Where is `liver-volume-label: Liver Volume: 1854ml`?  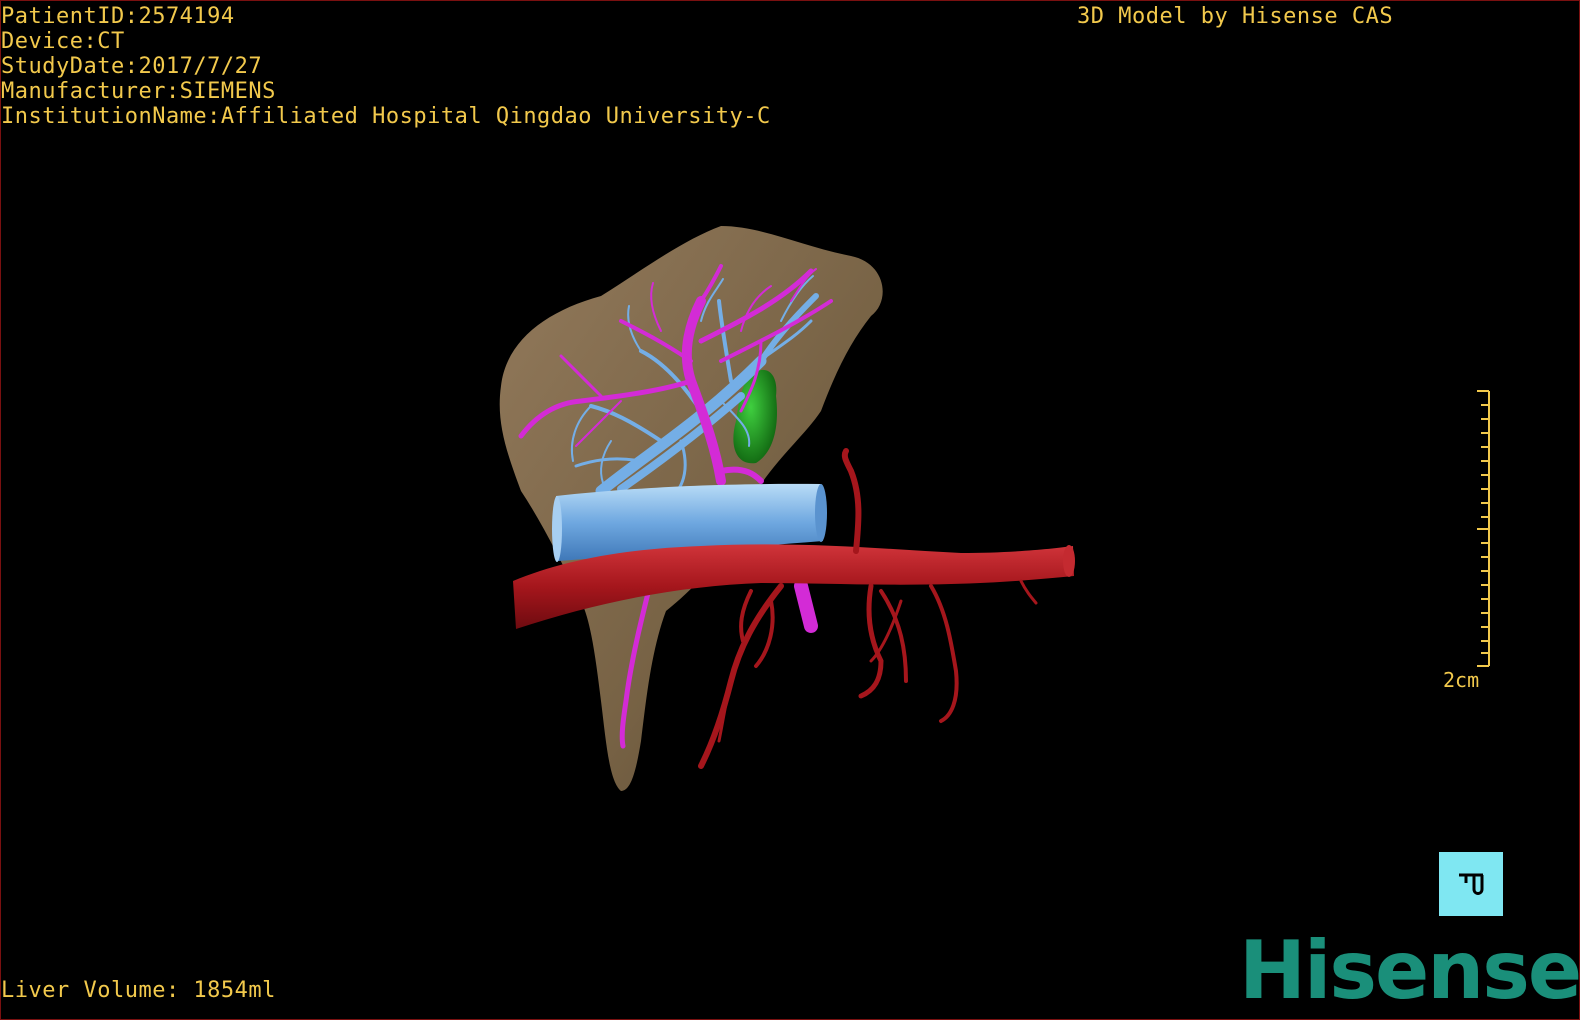 liver-volume-label: Liver Volume: 1854ml is located at coordinates (138, 990).